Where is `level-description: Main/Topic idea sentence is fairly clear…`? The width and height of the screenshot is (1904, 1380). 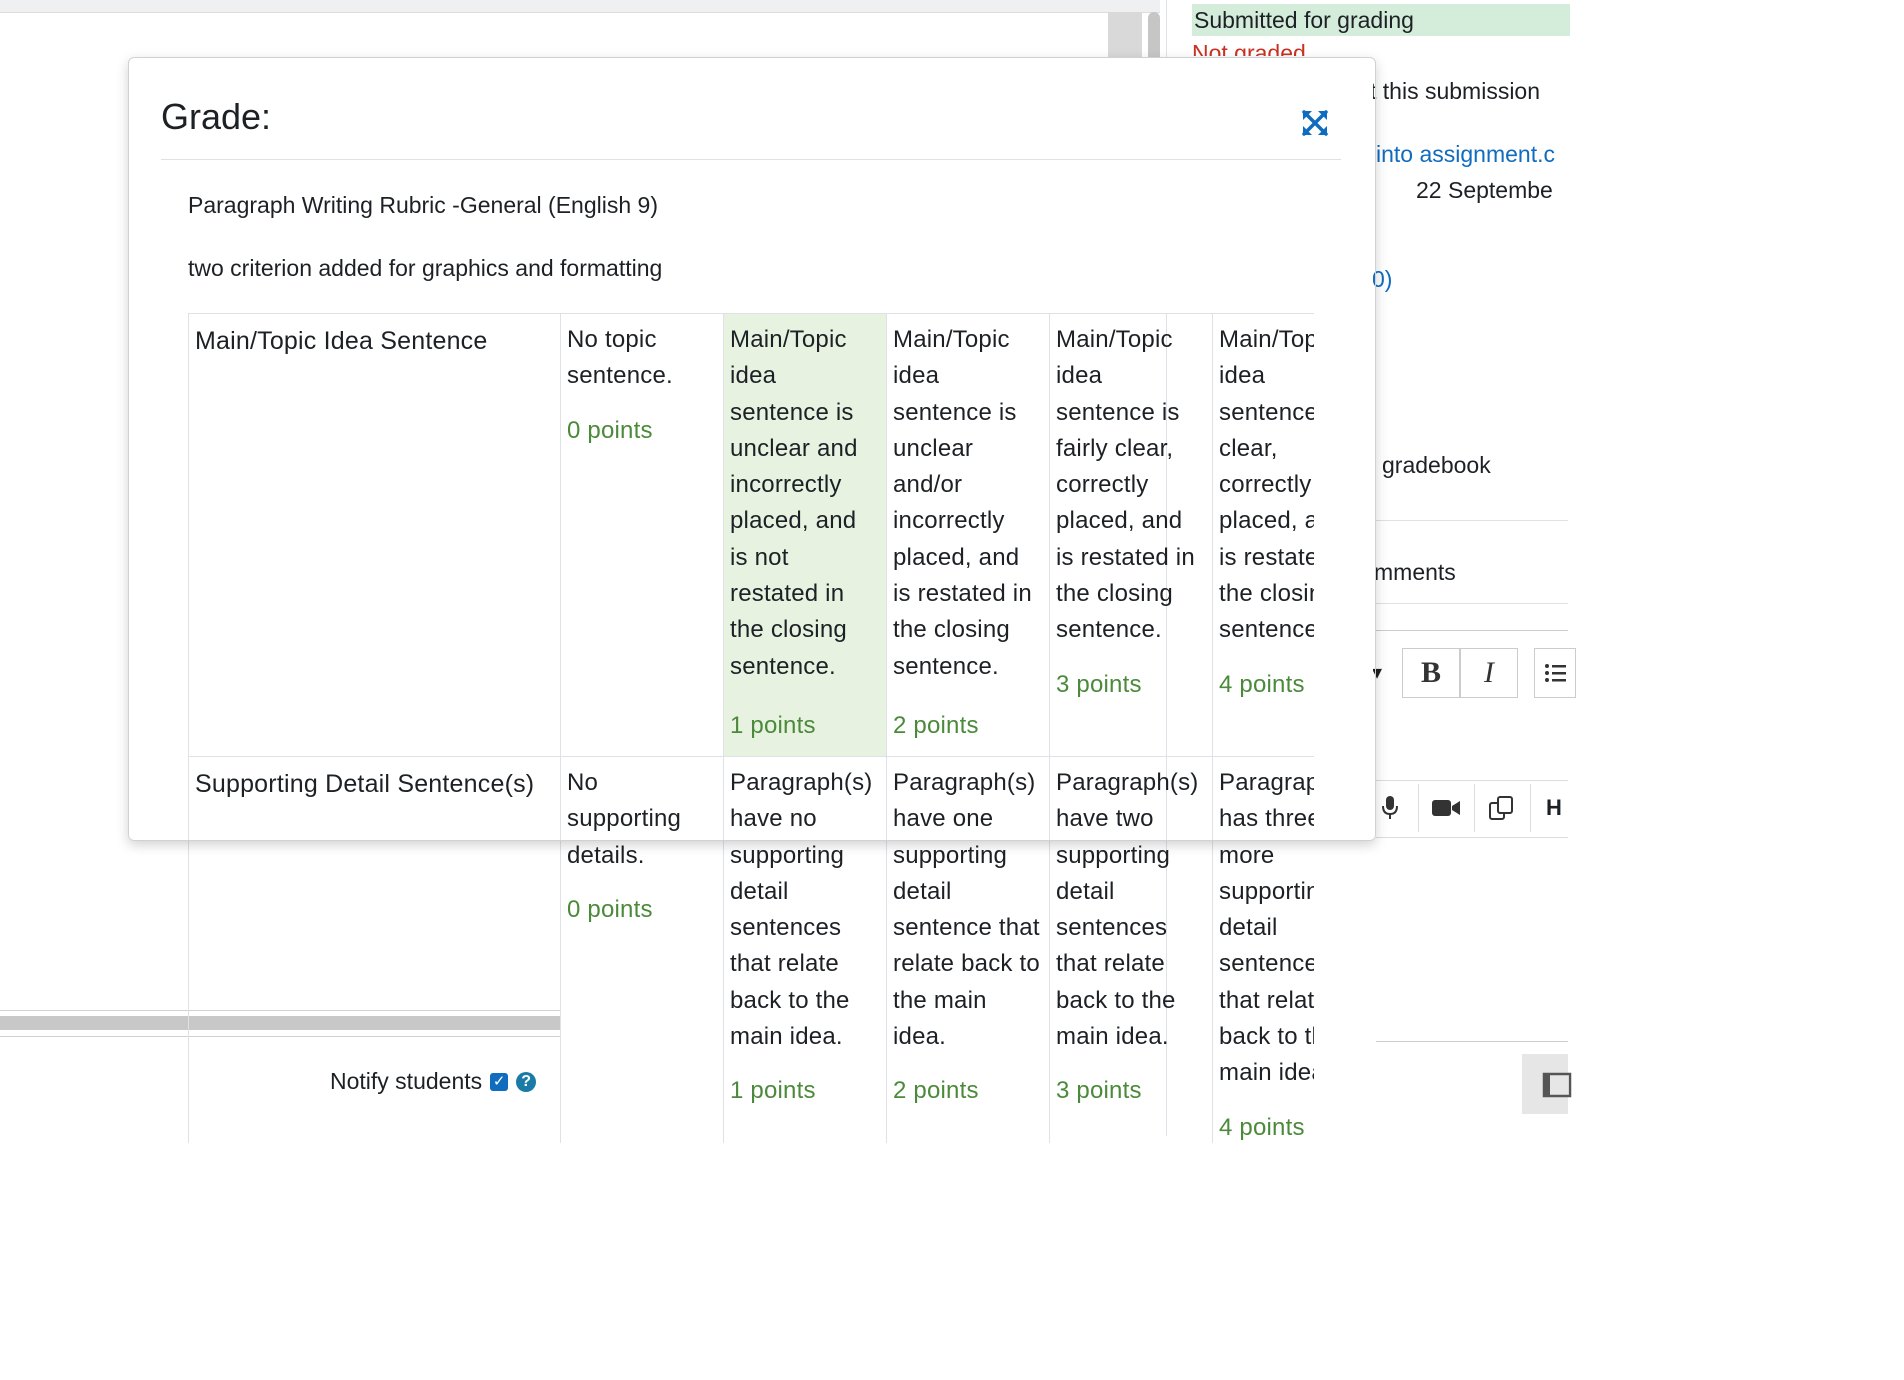
level-description: Main/Topic idea sentence is fairly clear… is located at coordinates (1125, 485).